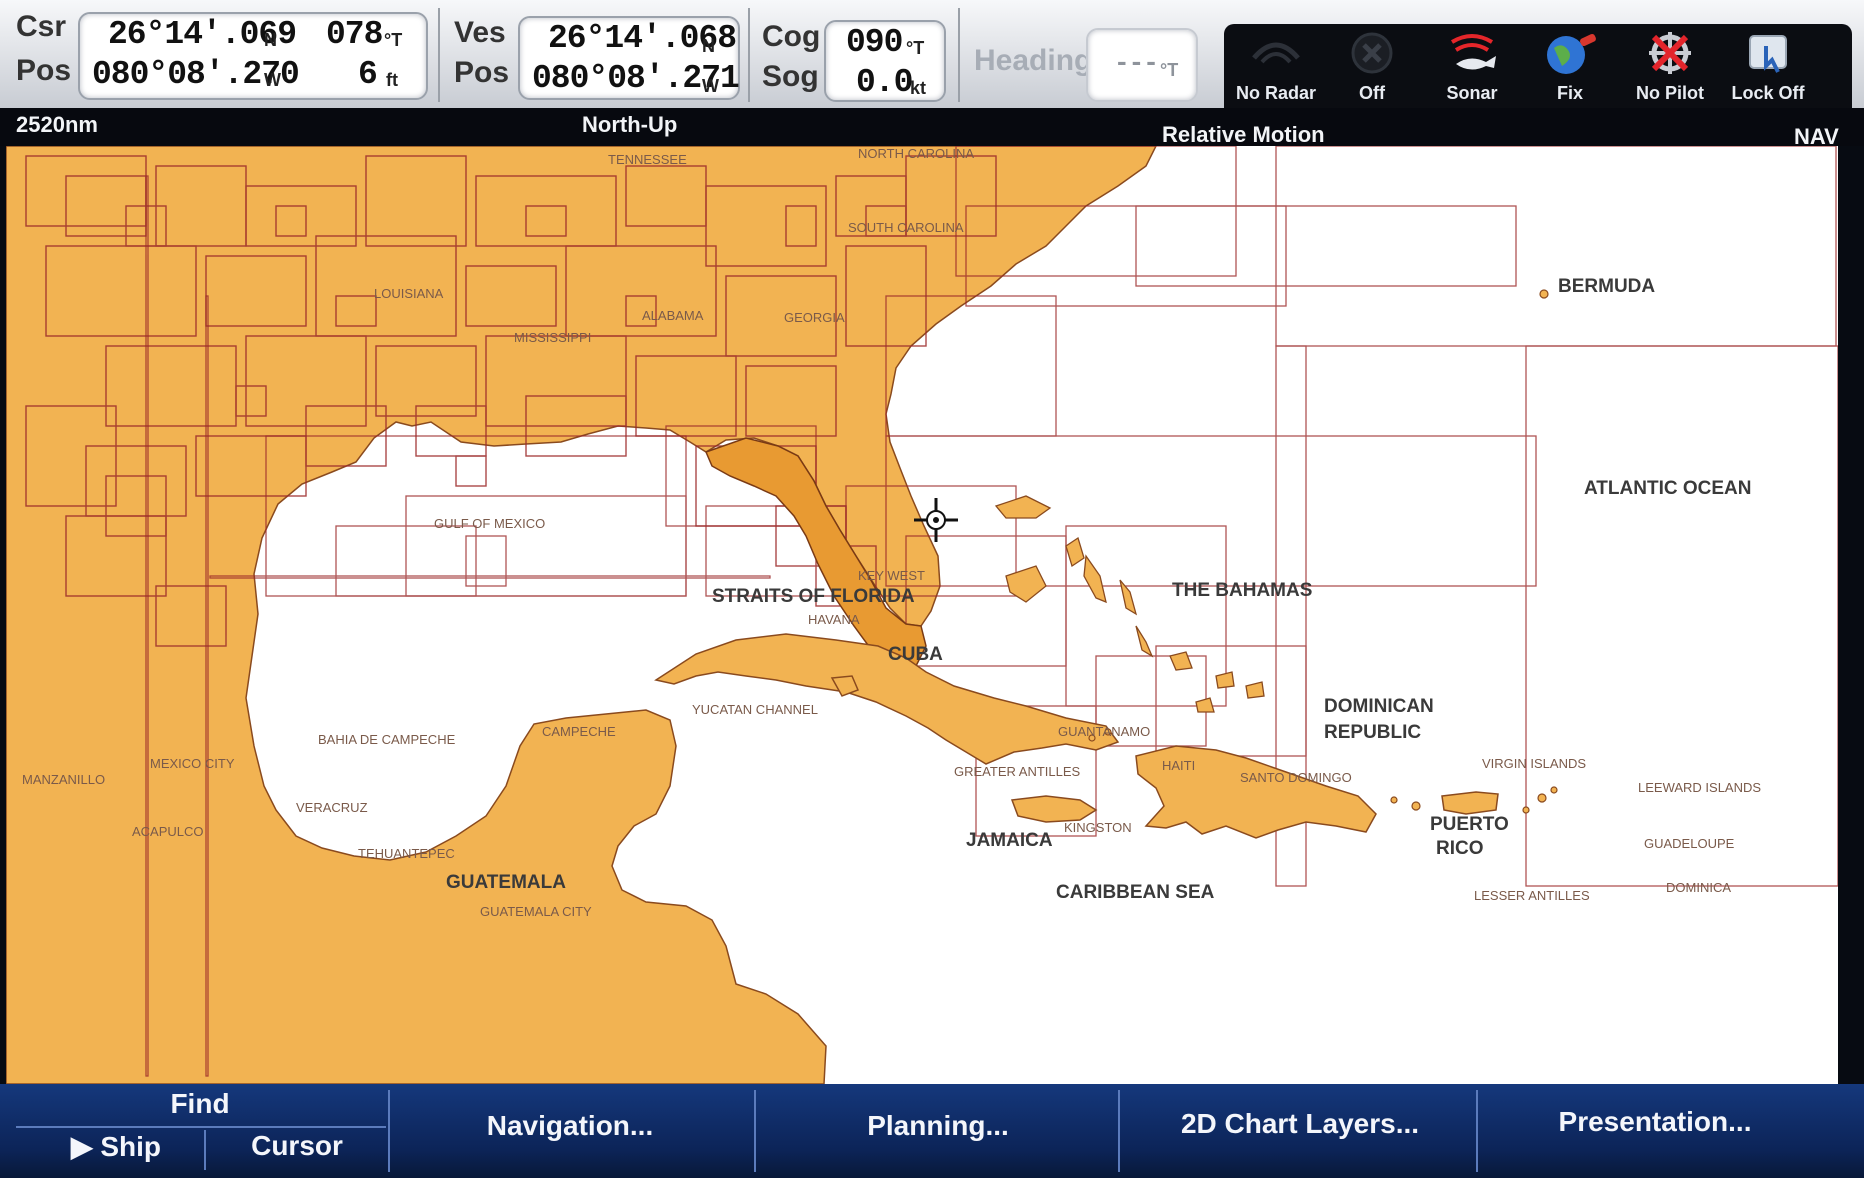 This screenshot has width=1864, height=1178. What do you see at coordinates (1033, 60) in the screenshot?
I see `heading-label: Heading` at bounding box center [1033, 60].